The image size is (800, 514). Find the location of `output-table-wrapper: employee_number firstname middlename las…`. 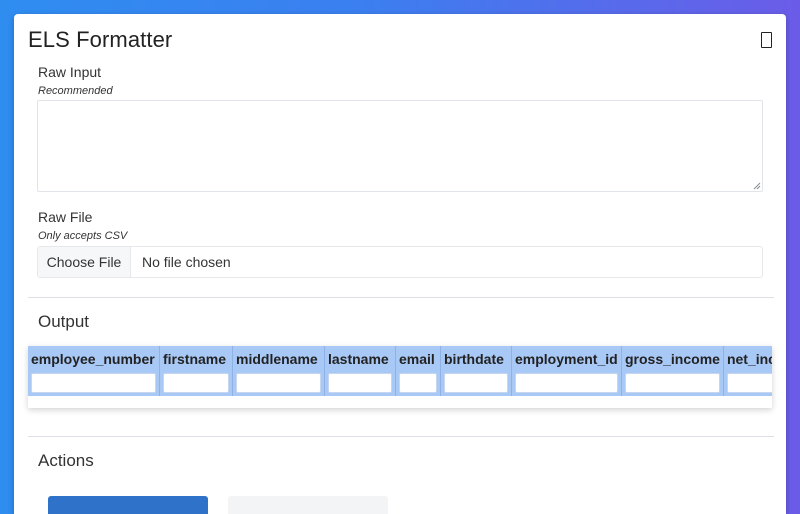

output-table-wrapper: employee_number firstname middlename las… is located at coordinates (400, 377).